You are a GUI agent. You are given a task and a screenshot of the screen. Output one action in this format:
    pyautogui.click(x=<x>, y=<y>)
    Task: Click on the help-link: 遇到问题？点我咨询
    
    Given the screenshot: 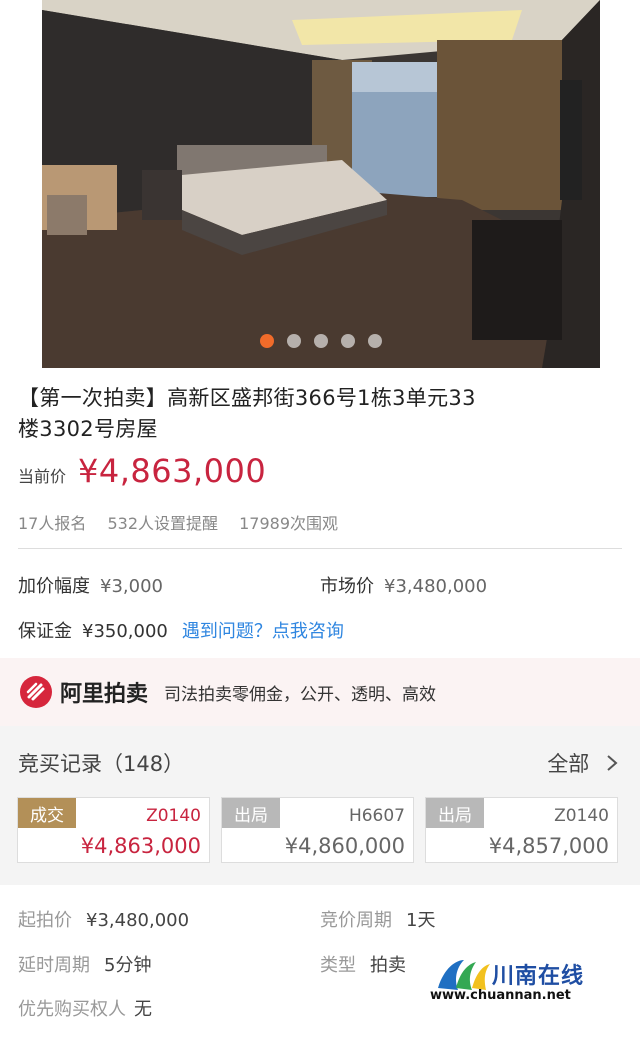 What is the action you would take?
    pyautogui.click(x=263, y=631)
    